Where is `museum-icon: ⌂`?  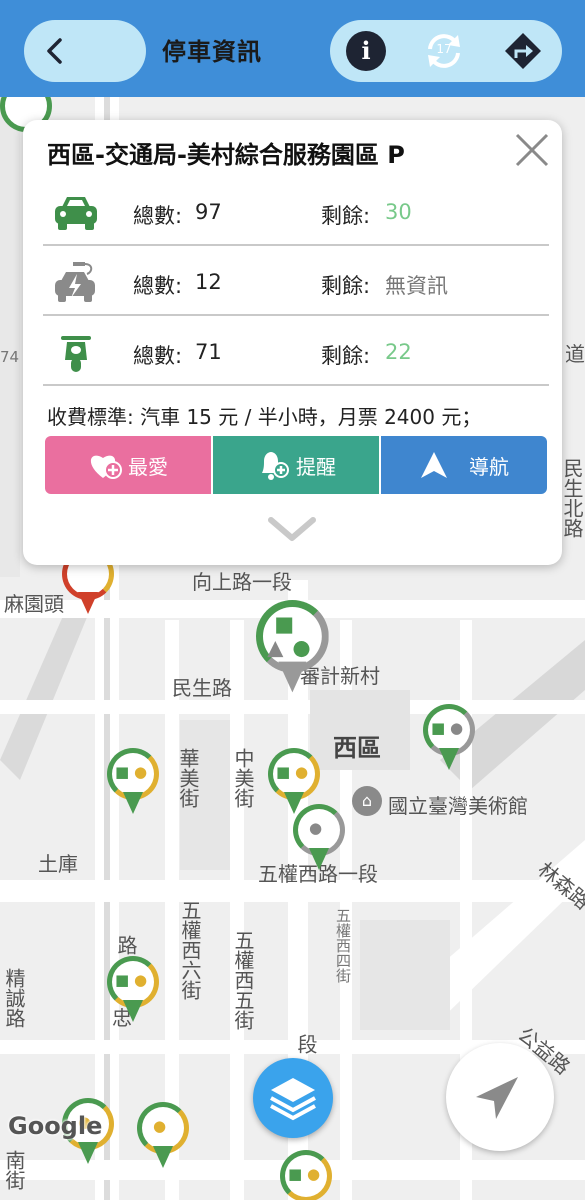
museum-icon: ⌂ is located at coordinates (367, 801).